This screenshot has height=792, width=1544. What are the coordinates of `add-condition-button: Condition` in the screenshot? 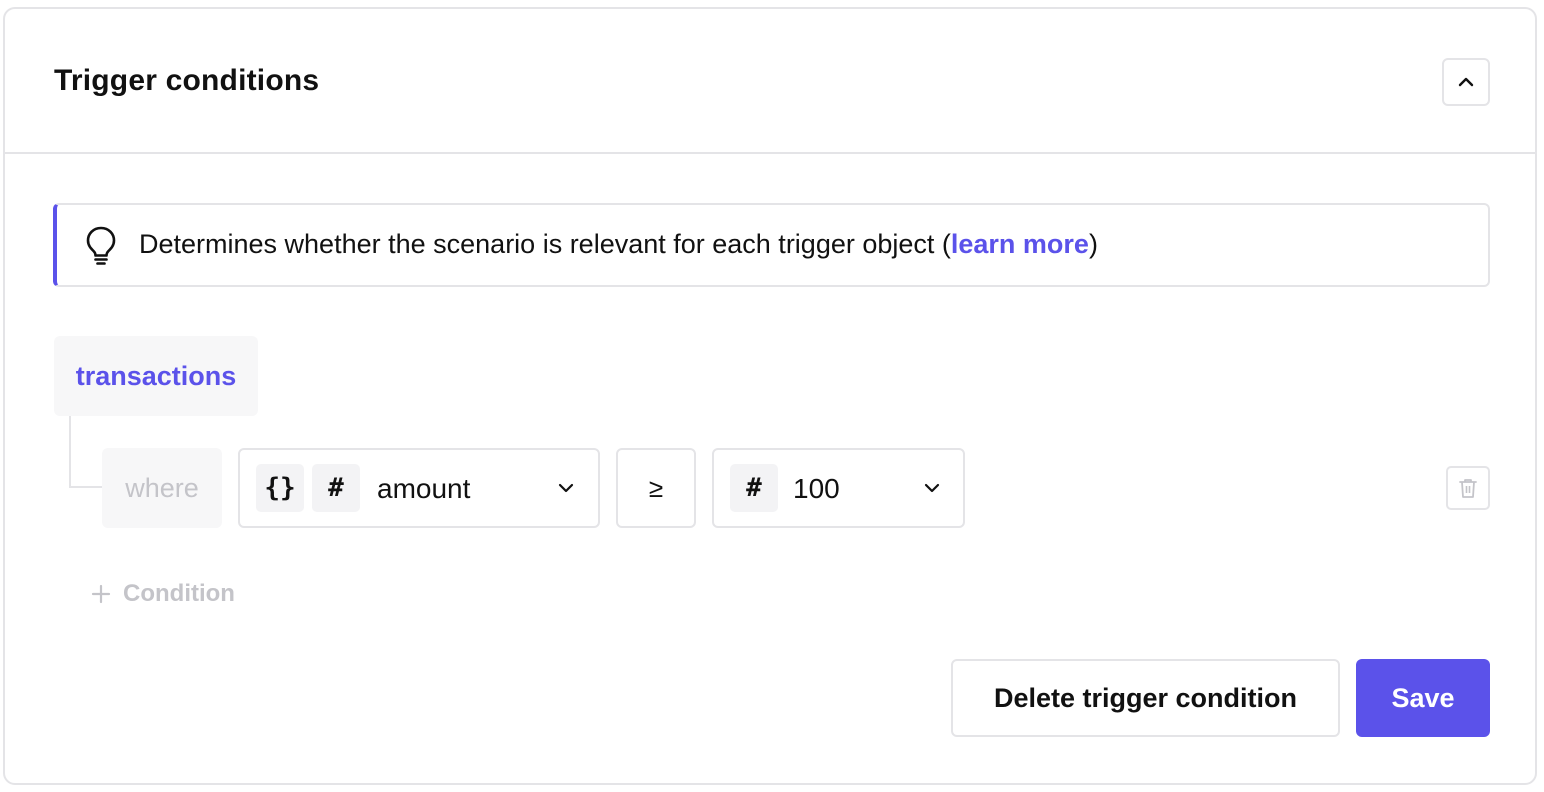 It's located at (163, 594).